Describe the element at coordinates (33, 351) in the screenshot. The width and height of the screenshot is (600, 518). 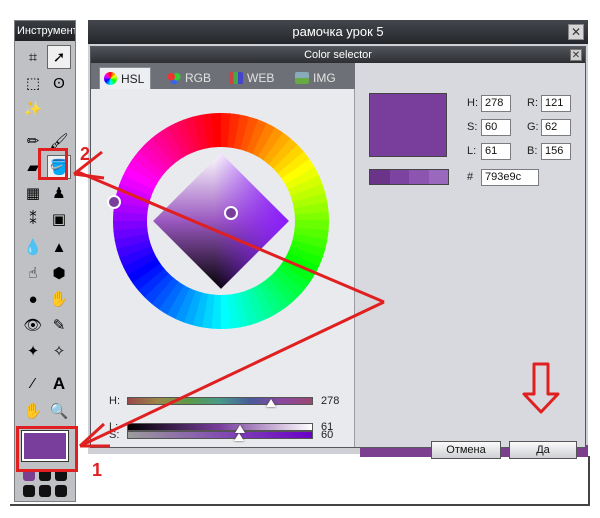
I see `bloat-tool-icon: ✦` at that location.